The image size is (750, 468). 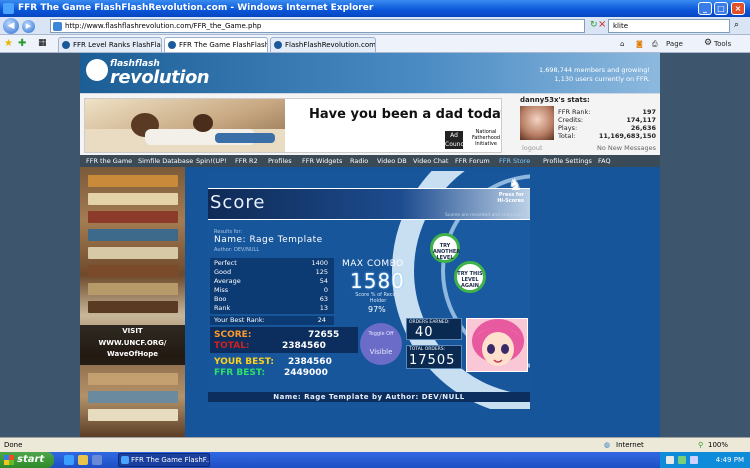 What do you see at coordinates (567, 161) in the screenshot?
I see `nav-profile-settings: Profile Settings` at bounding box center [567, 161].